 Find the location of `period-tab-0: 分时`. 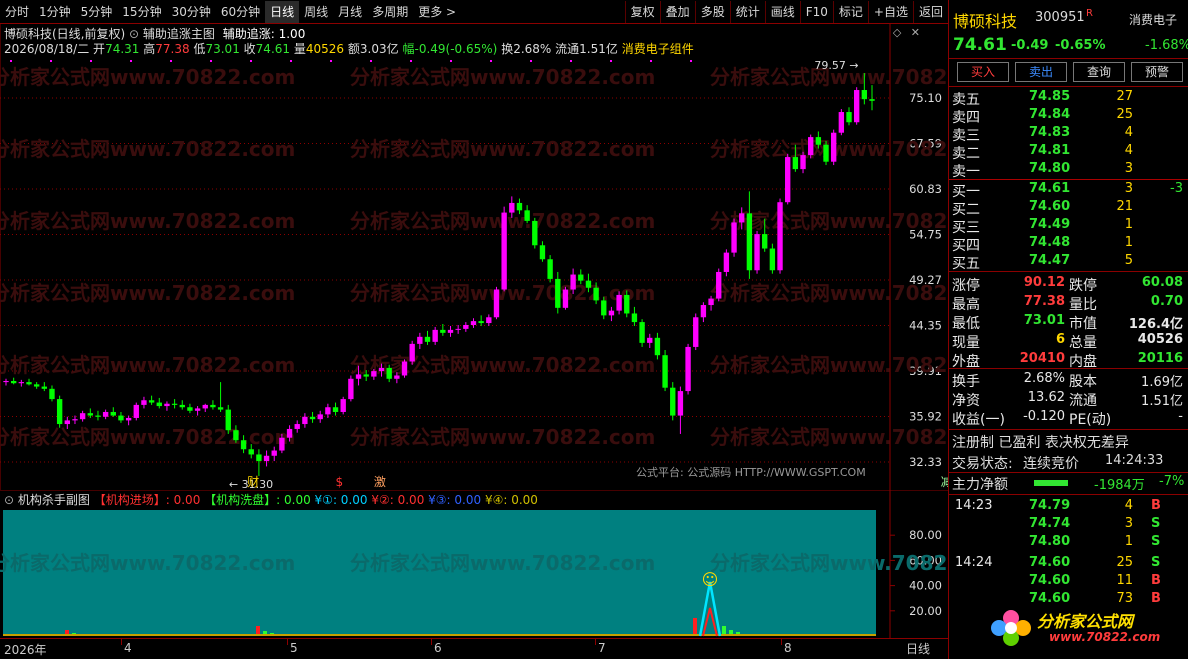

period-tab-0: 分时 is located at coordinates (17, 12).